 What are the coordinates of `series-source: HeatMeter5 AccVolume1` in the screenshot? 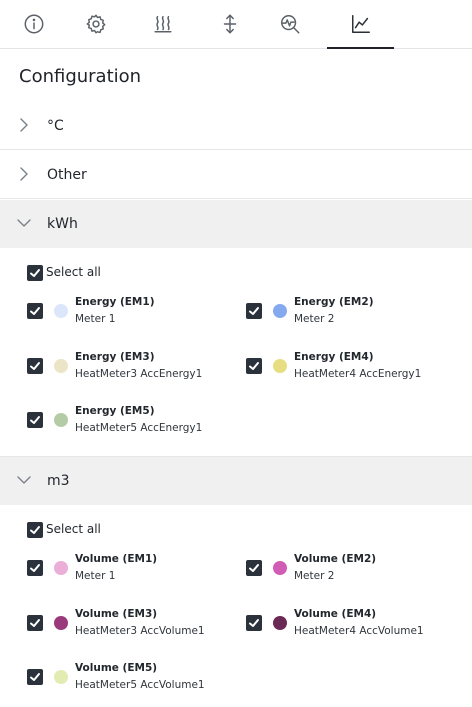 It's located at (140, 685).